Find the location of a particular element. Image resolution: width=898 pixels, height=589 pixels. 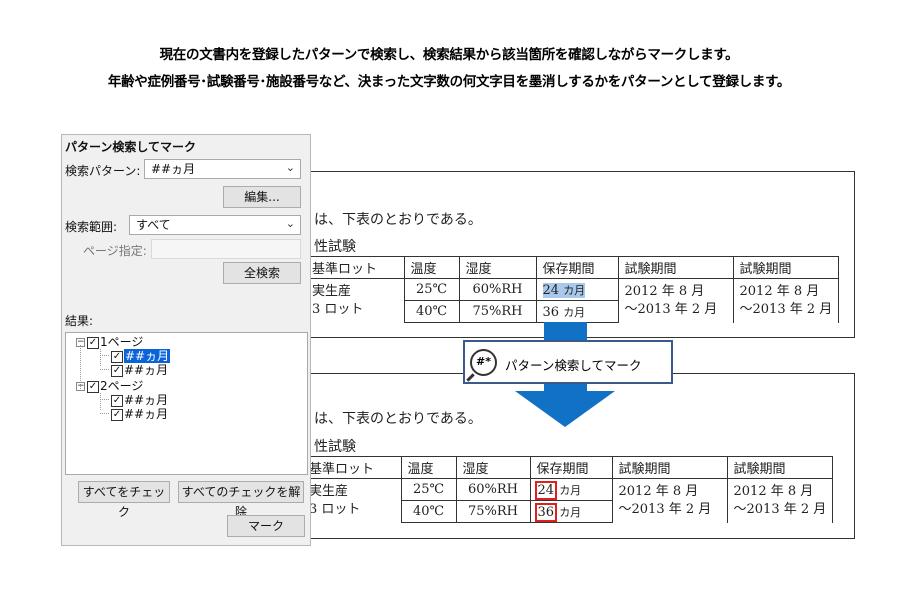

pattern-label: 検索パターン: is located at coordinates (103, 171).